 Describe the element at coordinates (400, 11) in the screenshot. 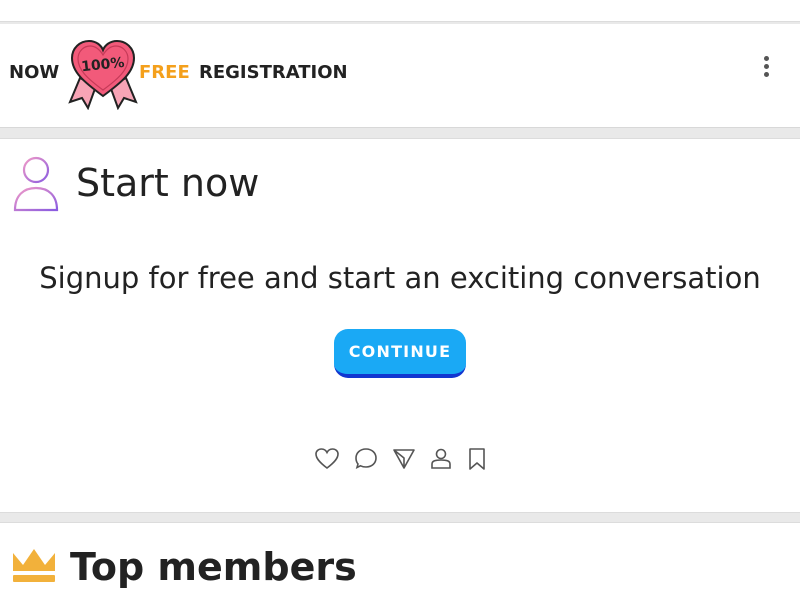

I see `top-strip` at that location.